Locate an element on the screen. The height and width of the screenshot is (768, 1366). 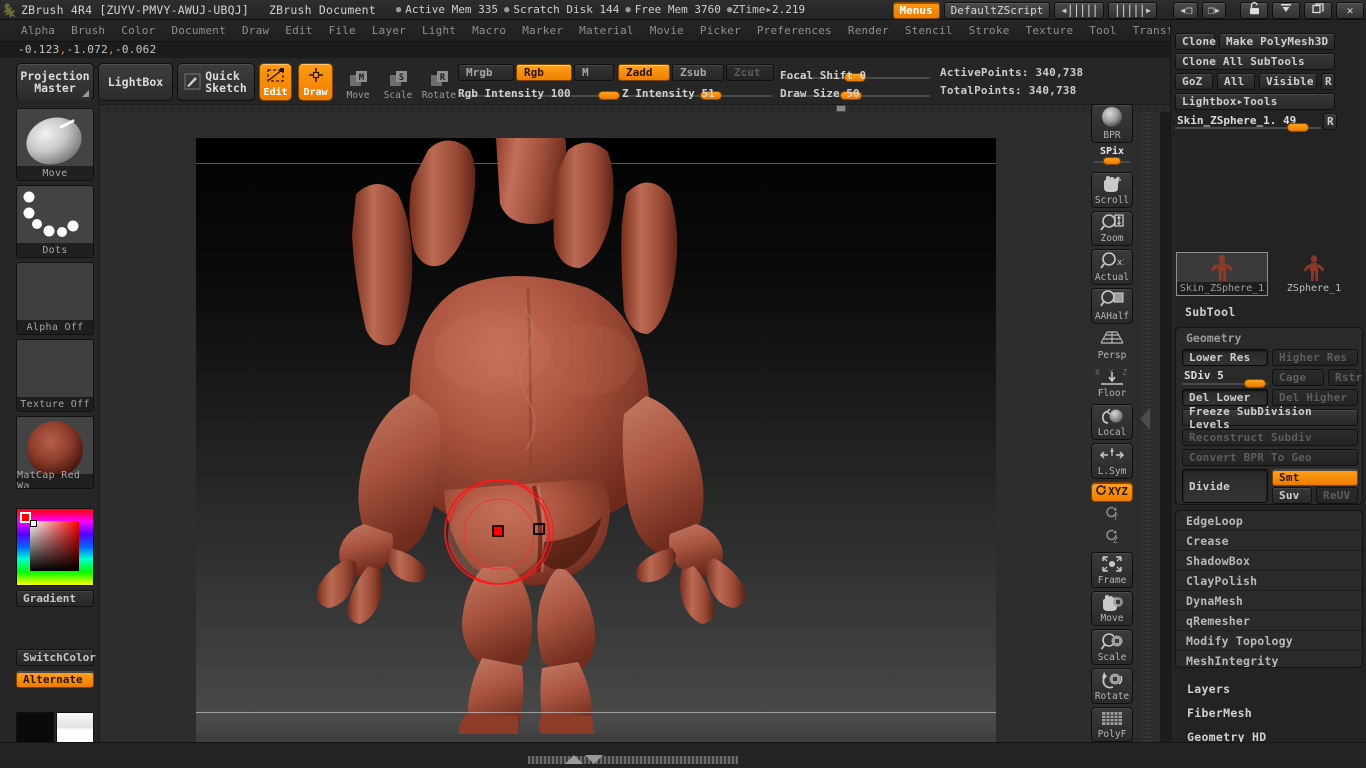
rgb-toggle: Rgb is located at coordinates (544, 72).